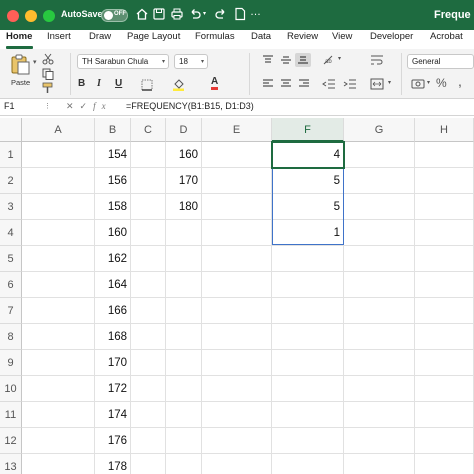 The image size is (474, 474). What do you see at coordinates (118, 83) in the screenshot?
I see `underline-icon: U` at bounding box center [118, 83].